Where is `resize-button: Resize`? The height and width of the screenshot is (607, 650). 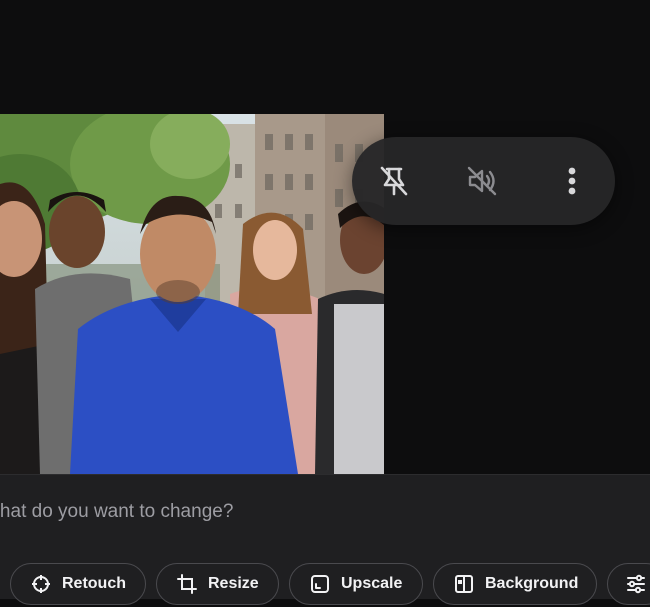 resize-button: Resize is located at coordinates (217, 584).